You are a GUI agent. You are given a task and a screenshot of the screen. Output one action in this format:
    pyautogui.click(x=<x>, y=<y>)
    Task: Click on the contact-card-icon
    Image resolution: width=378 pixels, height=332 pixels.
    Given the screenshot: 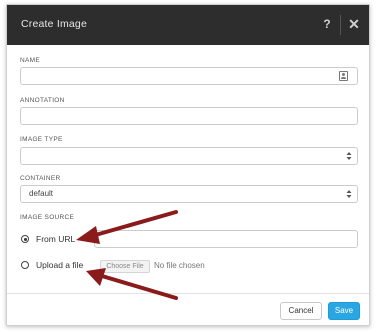 What is the action you would take?
    pyautogui.click(x=343, y=76)
    